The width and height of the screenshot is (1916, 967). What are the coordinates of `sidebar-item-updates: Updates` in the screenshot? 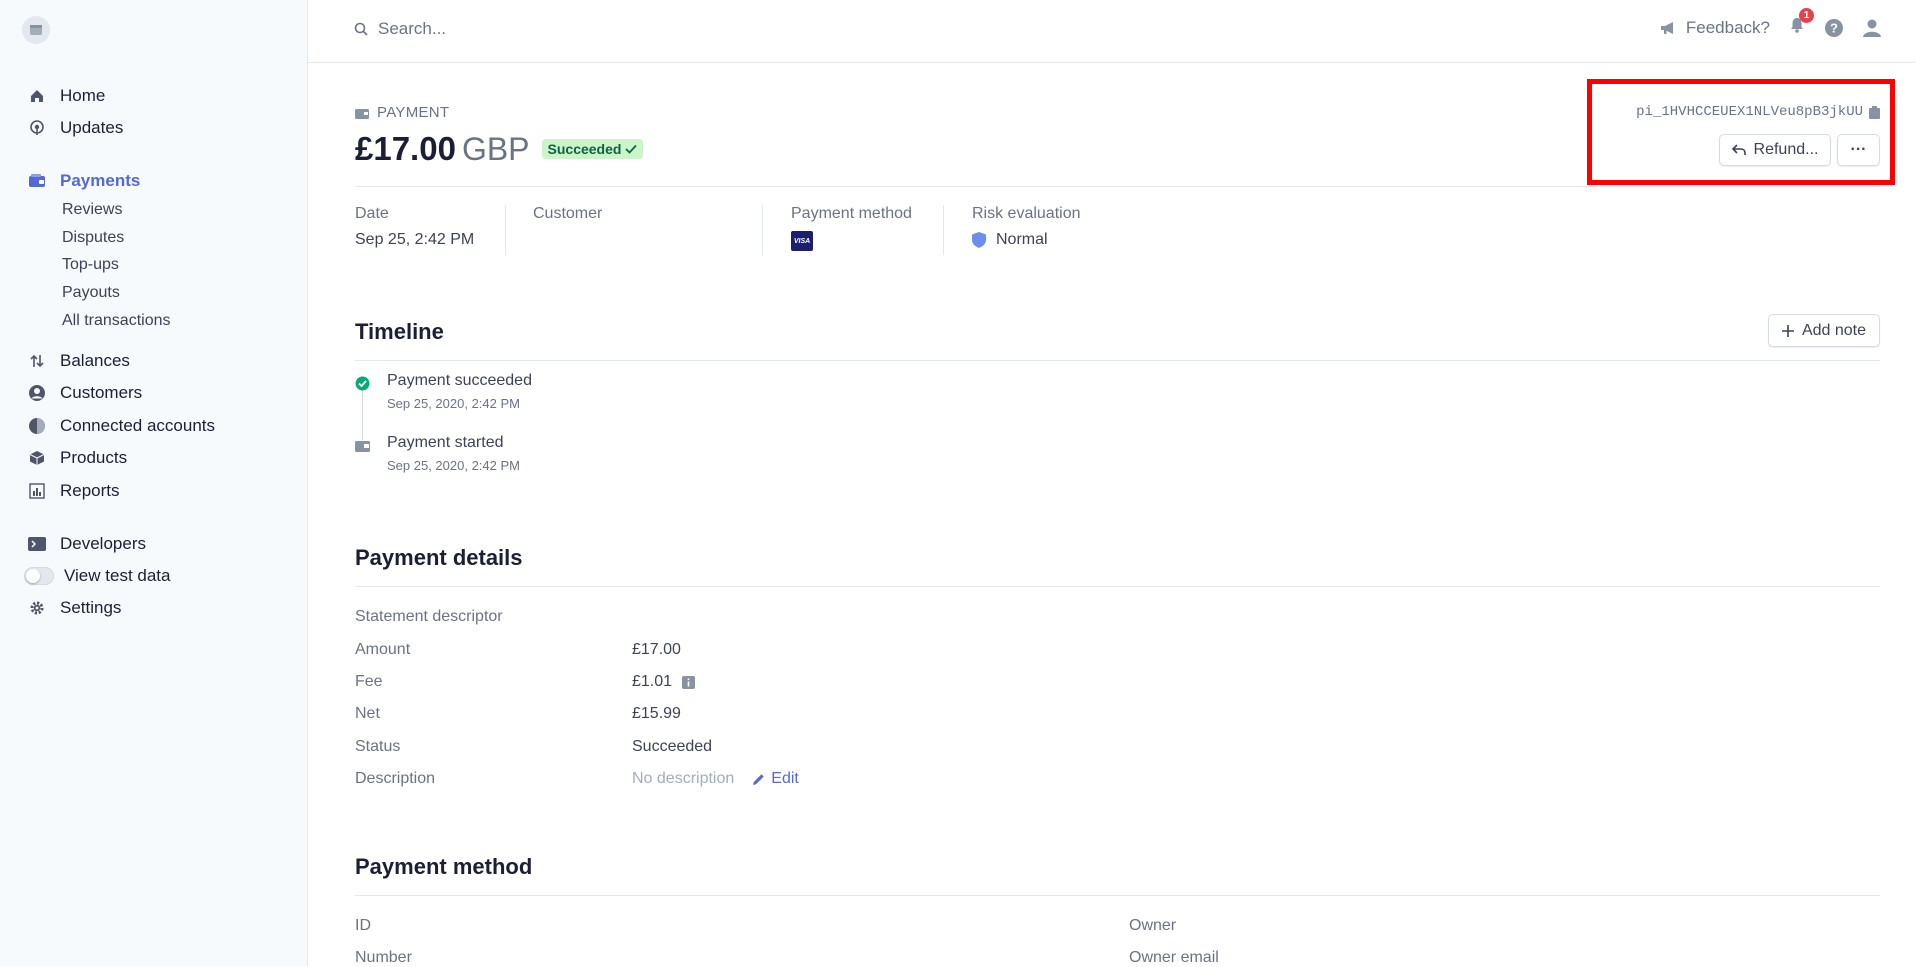 It's located at (75, 128).